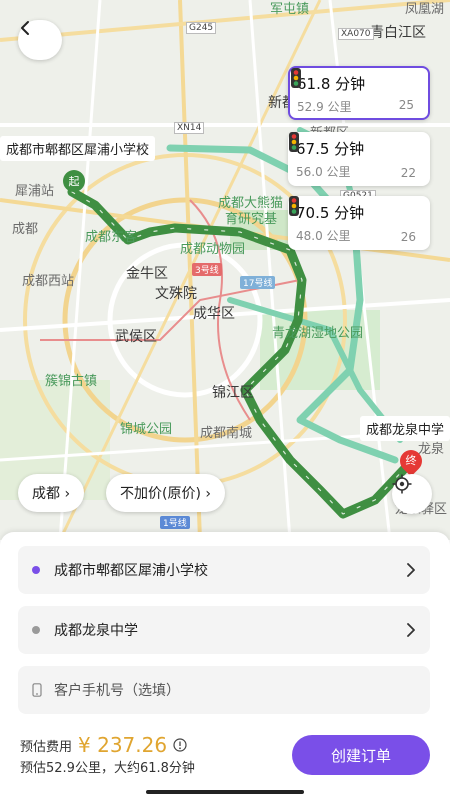 This screenshot has height=800, width=450. I want to click on traffic-light-count: 25, so click(406, 105).